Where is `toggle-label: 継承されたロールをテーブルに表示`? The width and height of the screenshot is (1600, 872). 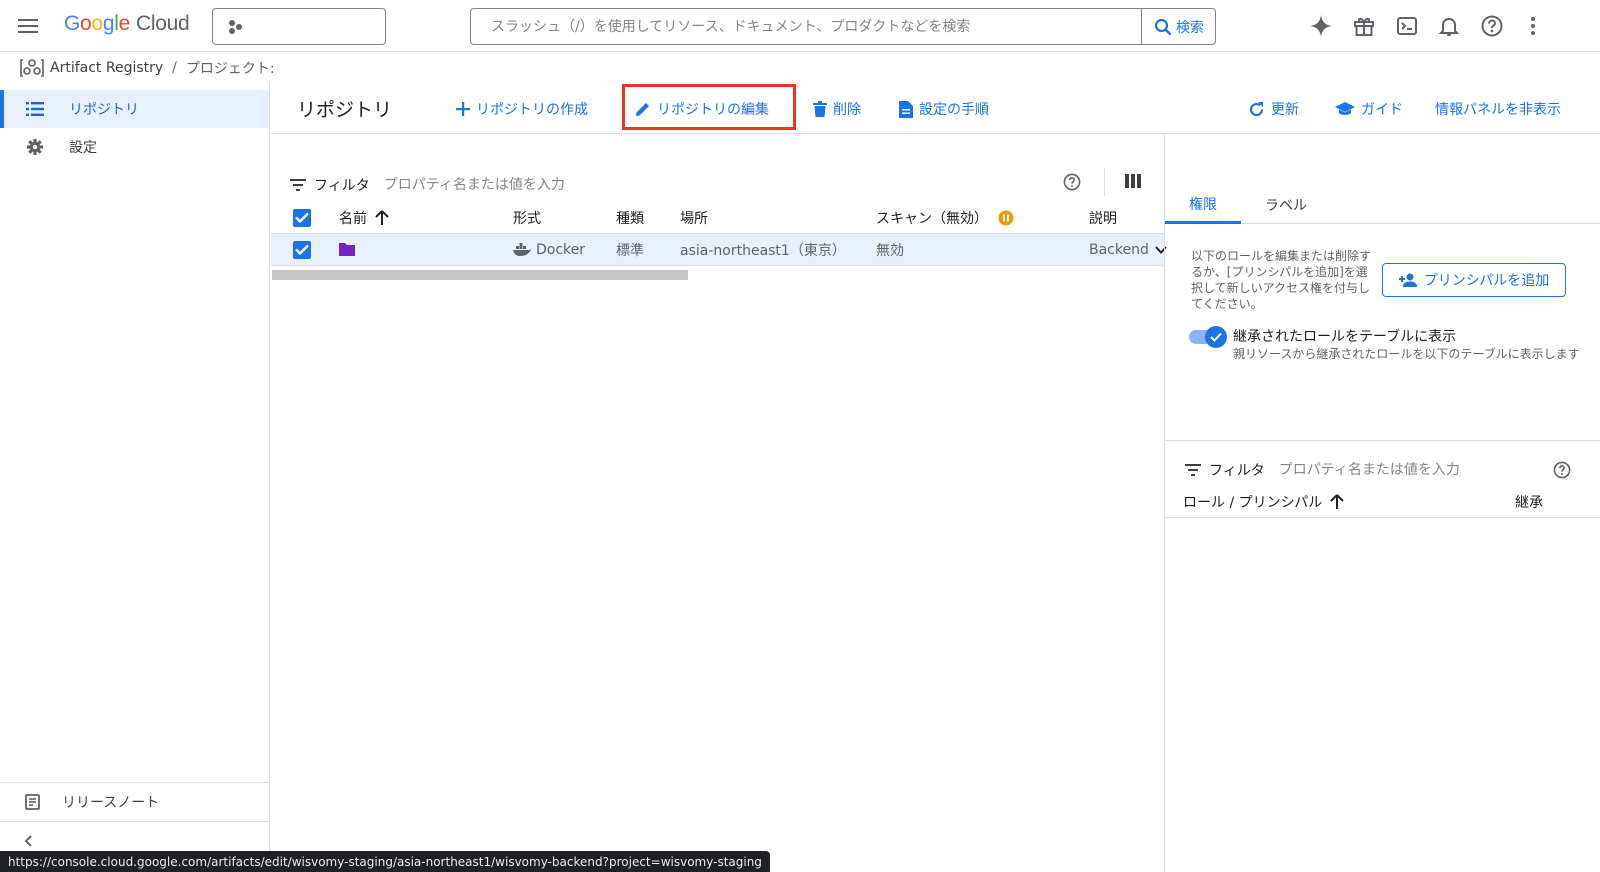
toggle-label: 継承されたロールをテーブルに表示 is located at coordinates (1345, 337).